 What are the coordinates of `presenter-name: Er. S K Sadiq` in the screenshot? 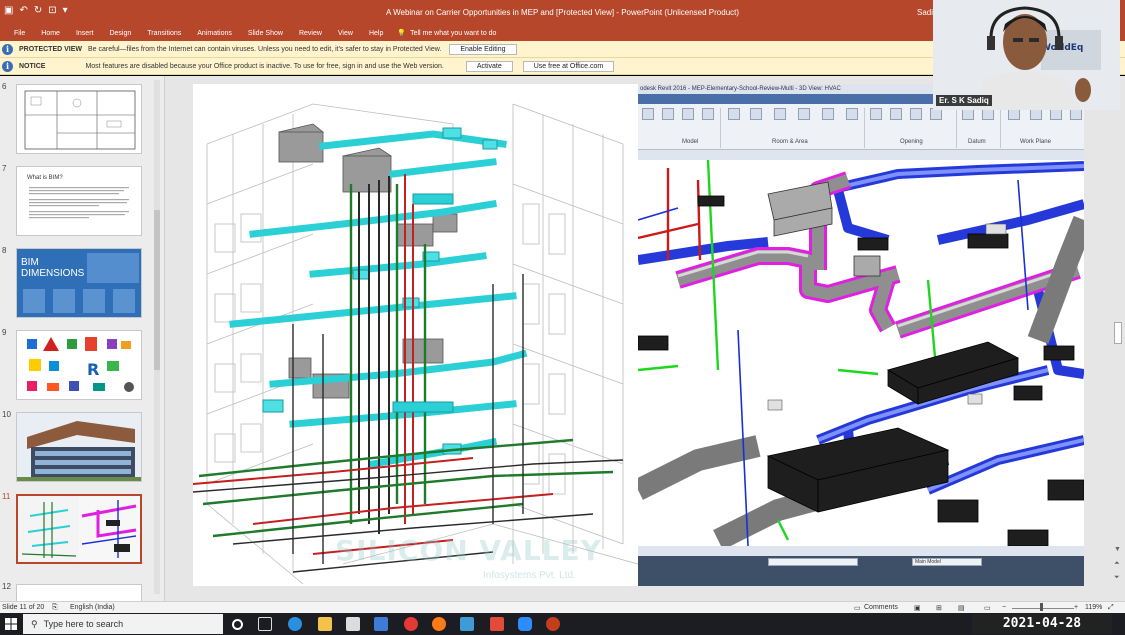 It's located at (964, 100).